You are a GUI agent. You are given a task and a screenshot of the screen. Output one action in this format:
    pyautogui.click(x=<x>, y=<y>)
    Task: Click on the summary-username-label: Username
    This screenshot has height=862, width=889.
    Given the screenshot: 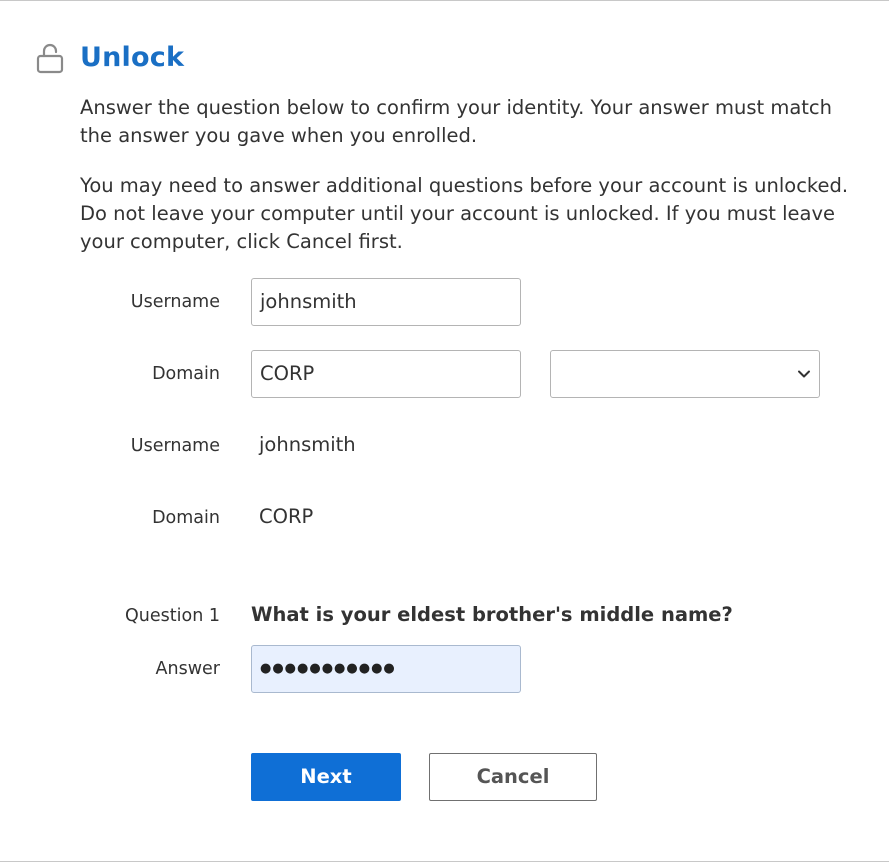 What is the action you would take?
    pyautogui.click(x=175, y=446)
    